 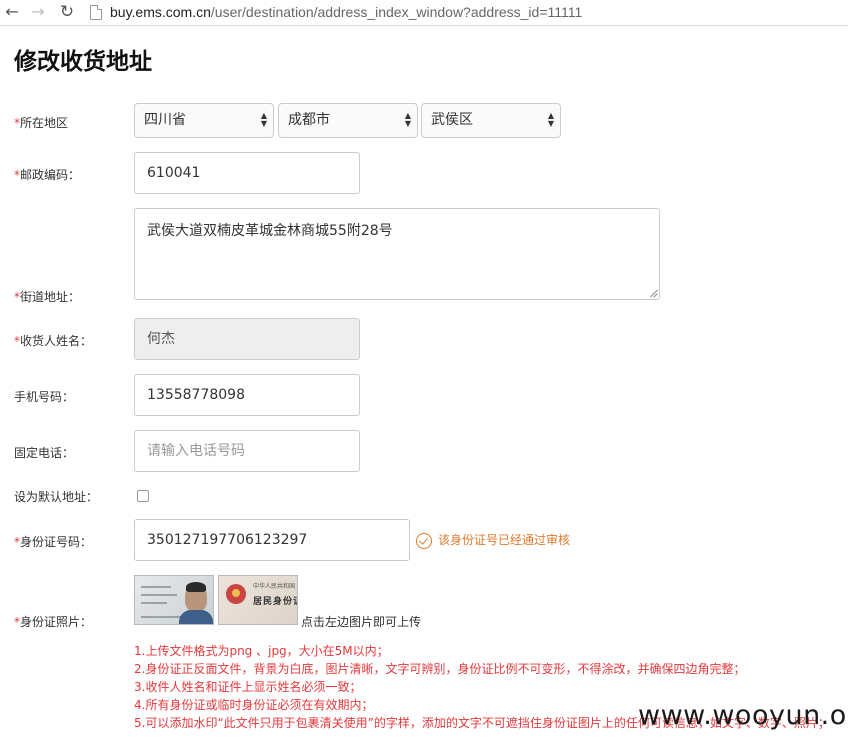 I want to click on resize-handle-icon, so click(x=653, y=293).